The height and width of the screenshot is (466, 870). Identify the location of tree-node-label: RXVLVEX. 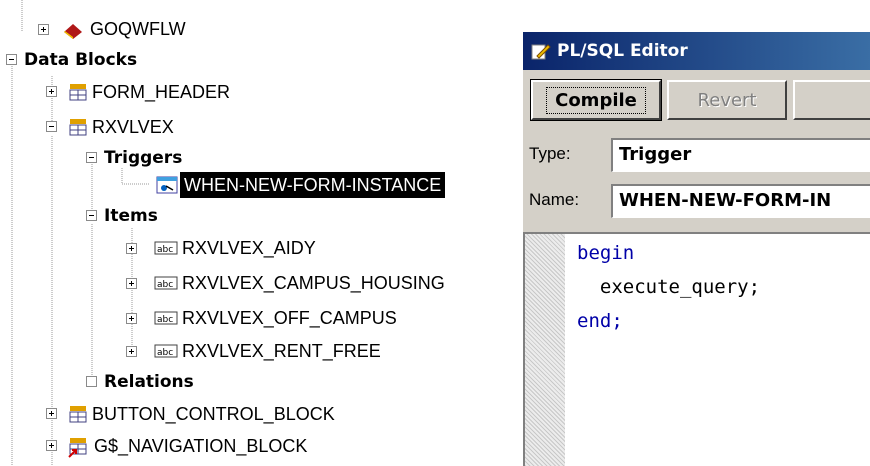
(133, 127).